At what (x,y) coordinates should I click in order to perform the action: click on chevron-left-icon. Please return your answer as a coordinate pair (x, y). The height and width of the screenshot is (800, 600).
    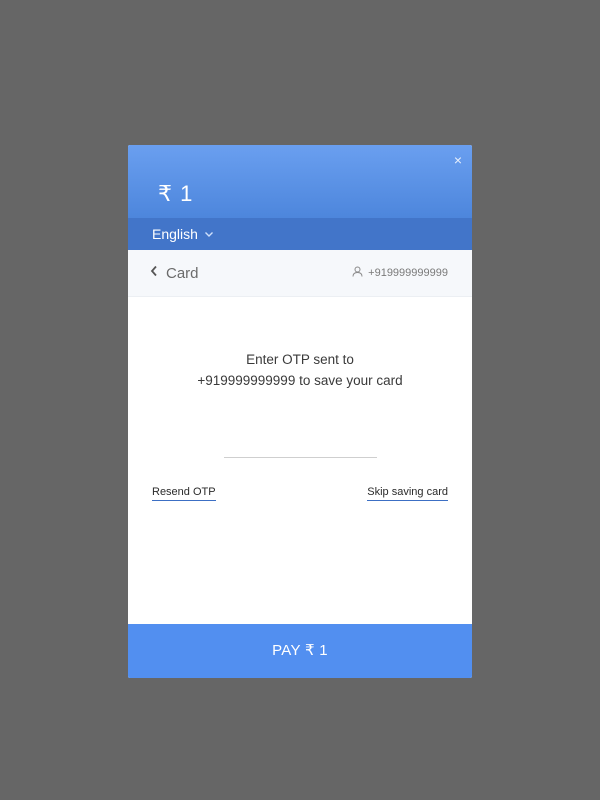
    Looking at the image, I should click on (154, 273).